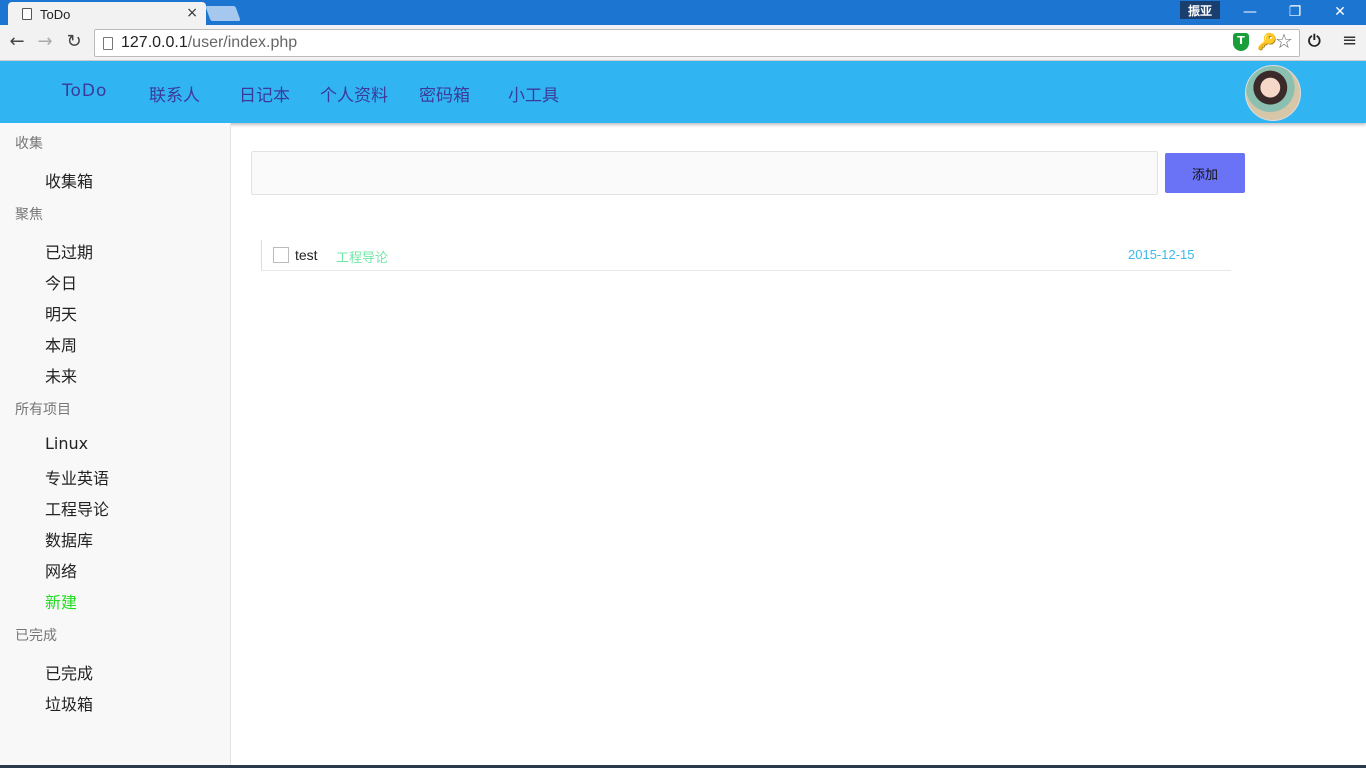 This screenshot has height=768, width=1366. I want to click on url-text: 127.0.0.1/user/index.php, so click(209, 43).